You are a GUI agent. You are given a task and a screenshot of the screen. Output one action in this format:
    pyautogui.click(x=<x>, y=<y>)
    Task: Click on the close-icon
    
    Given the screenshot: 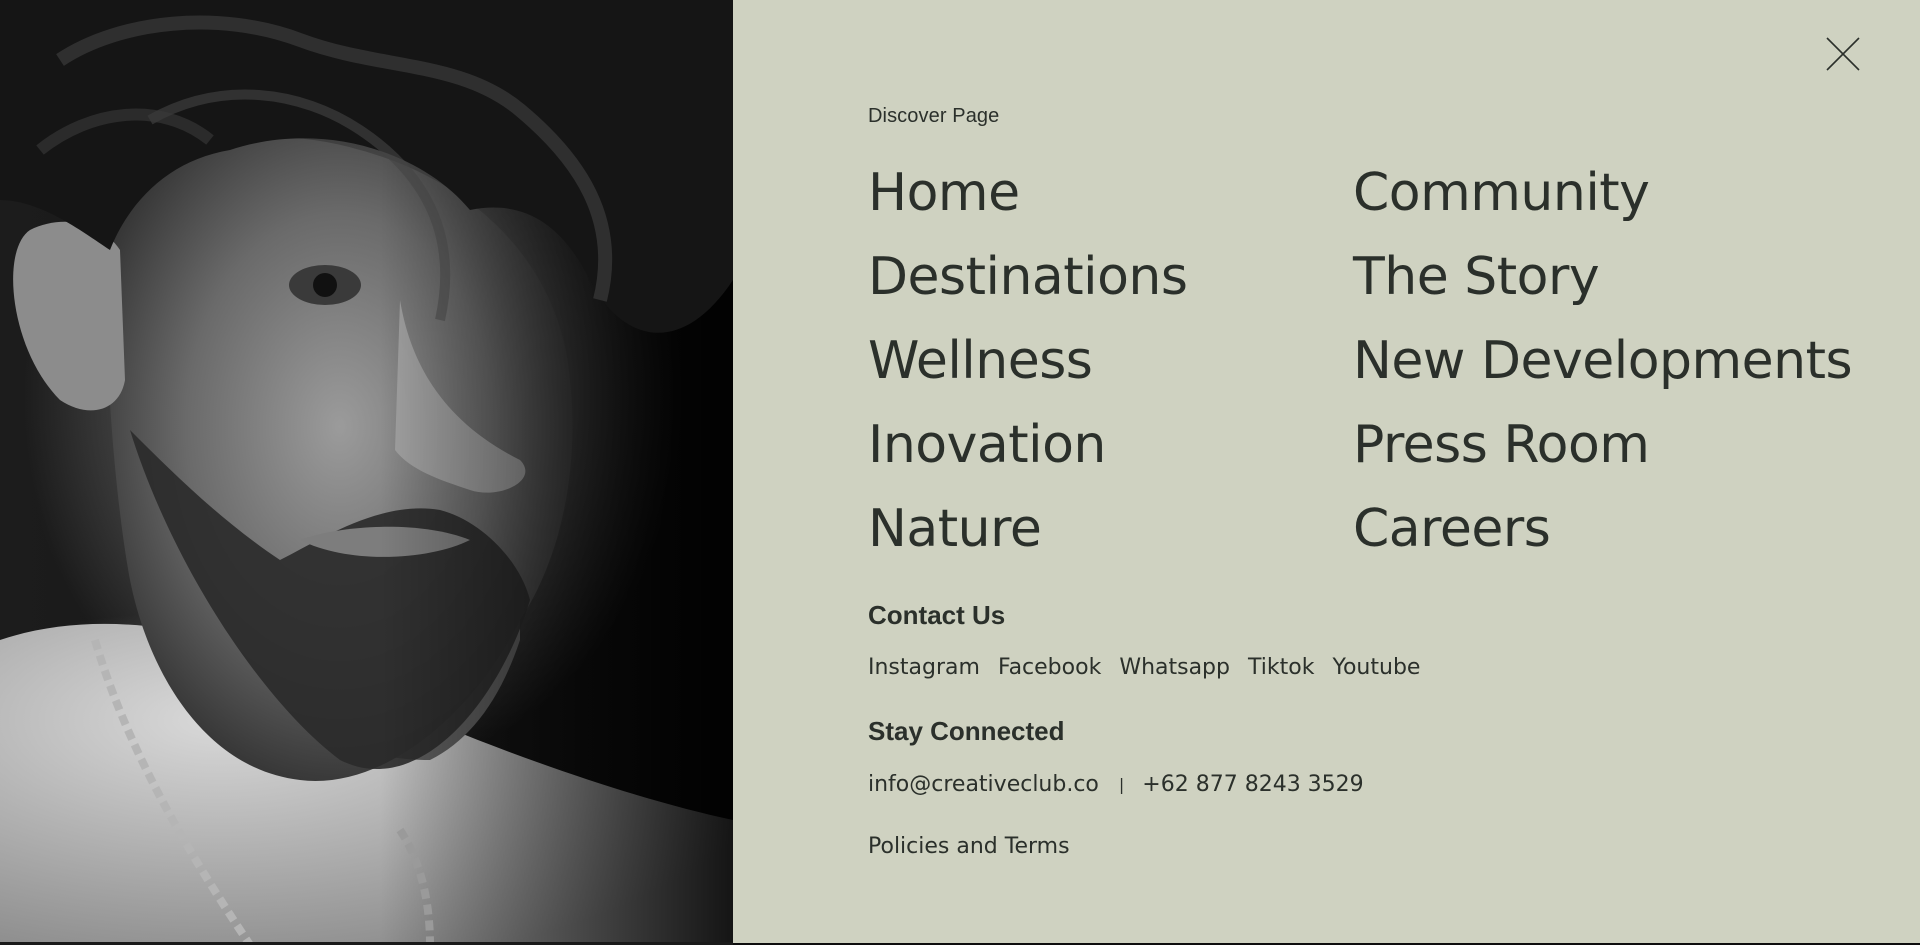 What is the action you would take?
    pyautogui.click(x=1843, y=54)
    